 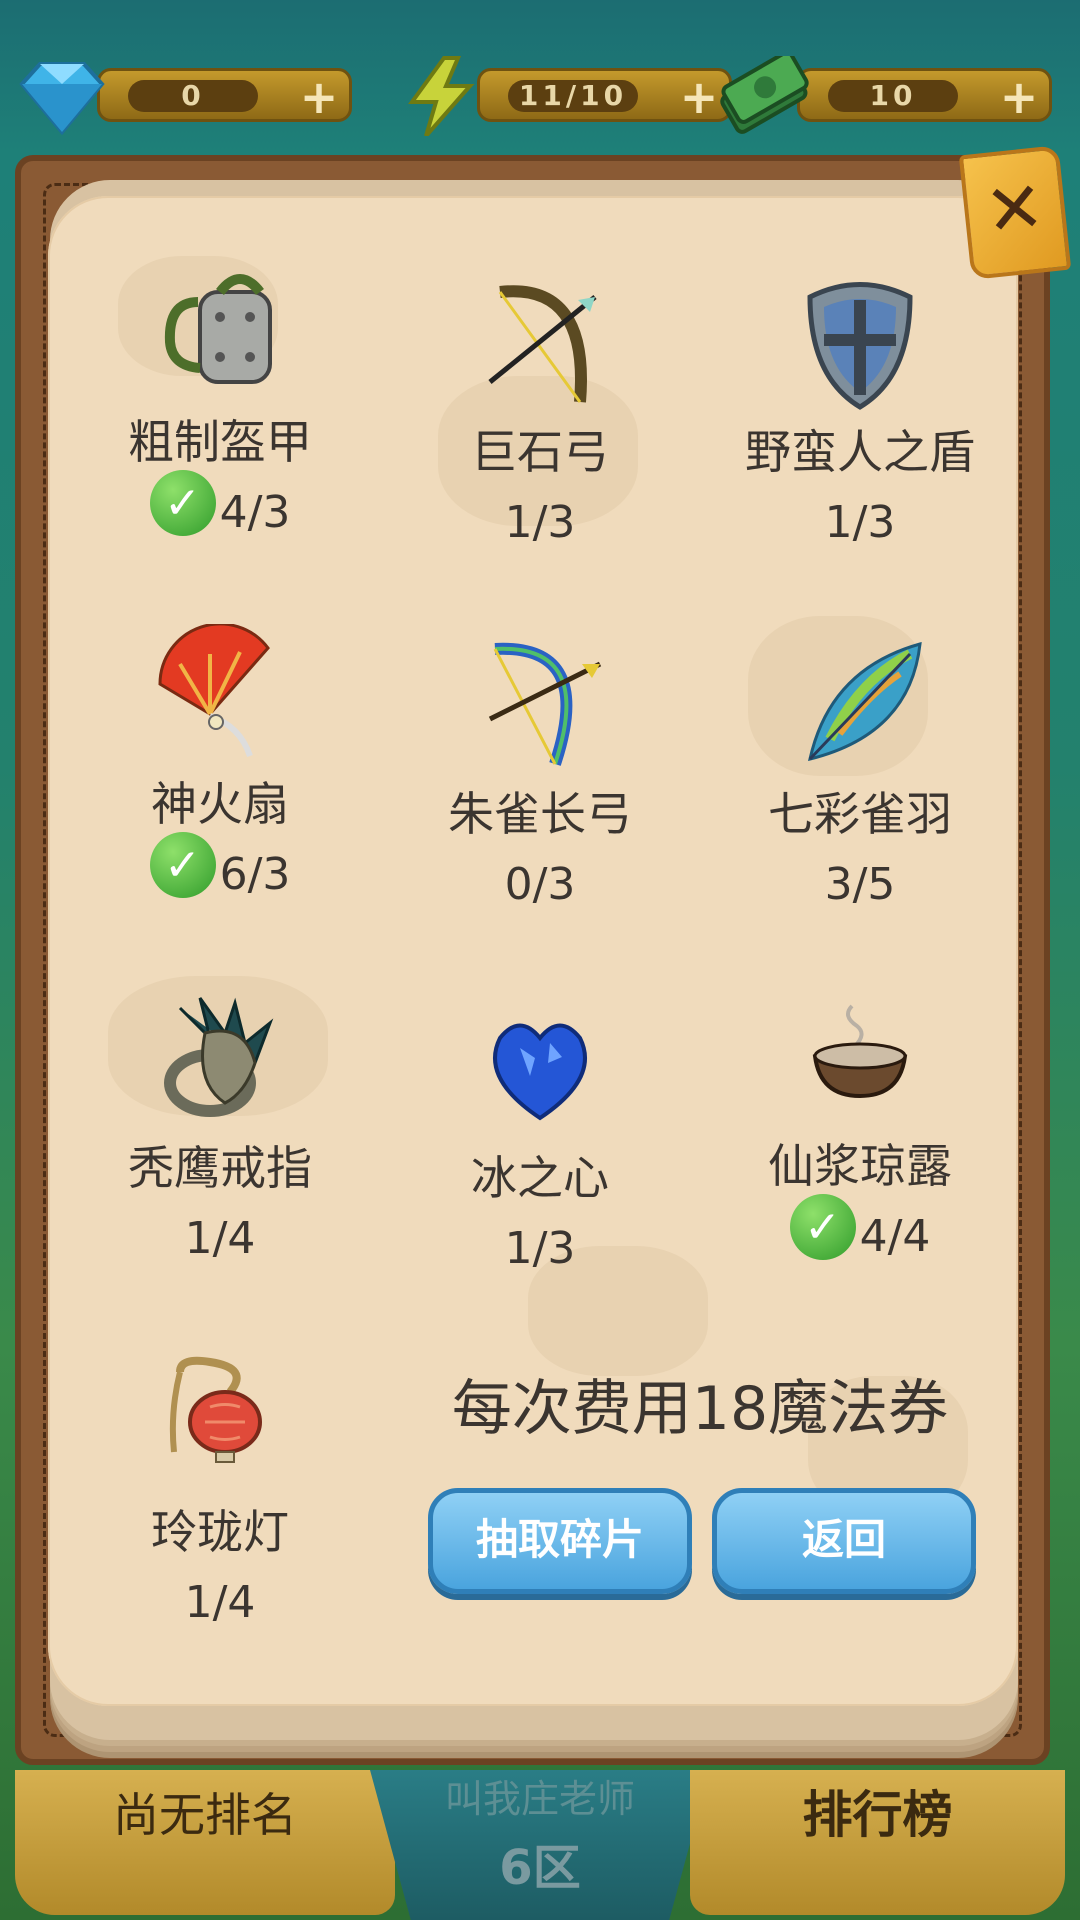 I want to click on rank-status-tab: 尚无排名, so click(x=205, y=1842).